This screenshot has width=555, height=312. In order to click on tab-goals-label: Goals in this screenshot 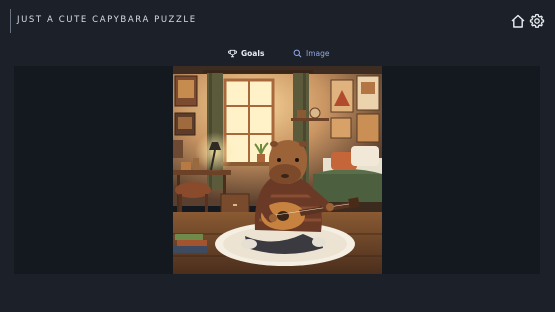, I will do `click(253, 53)`.